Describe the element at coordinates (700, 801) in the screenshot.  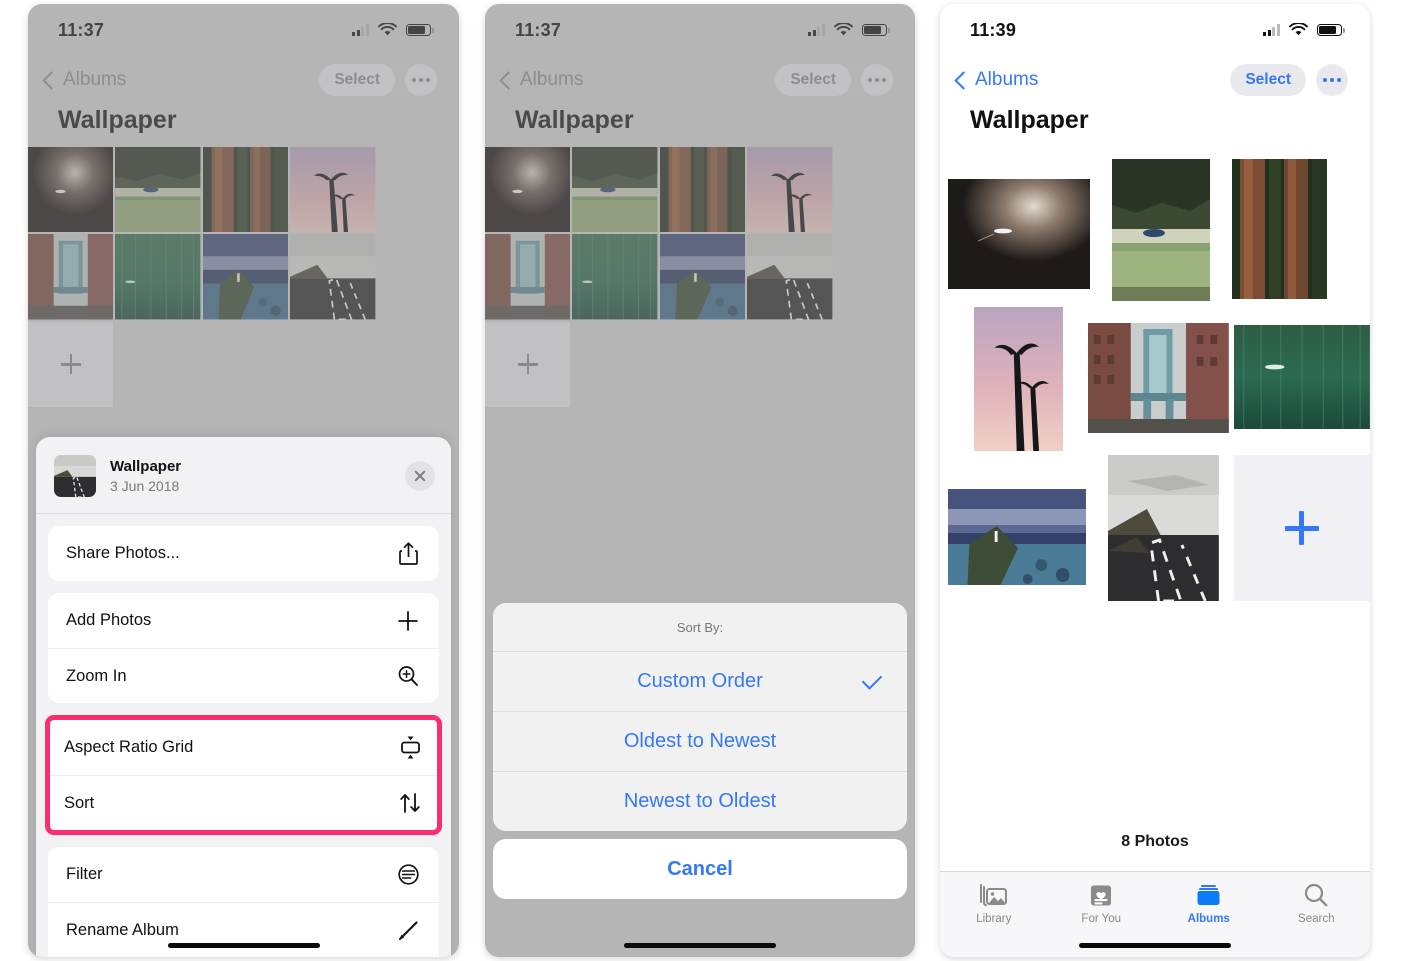
I see `sort-option-newest-to-oldest: Newest to Oldest` at that location.